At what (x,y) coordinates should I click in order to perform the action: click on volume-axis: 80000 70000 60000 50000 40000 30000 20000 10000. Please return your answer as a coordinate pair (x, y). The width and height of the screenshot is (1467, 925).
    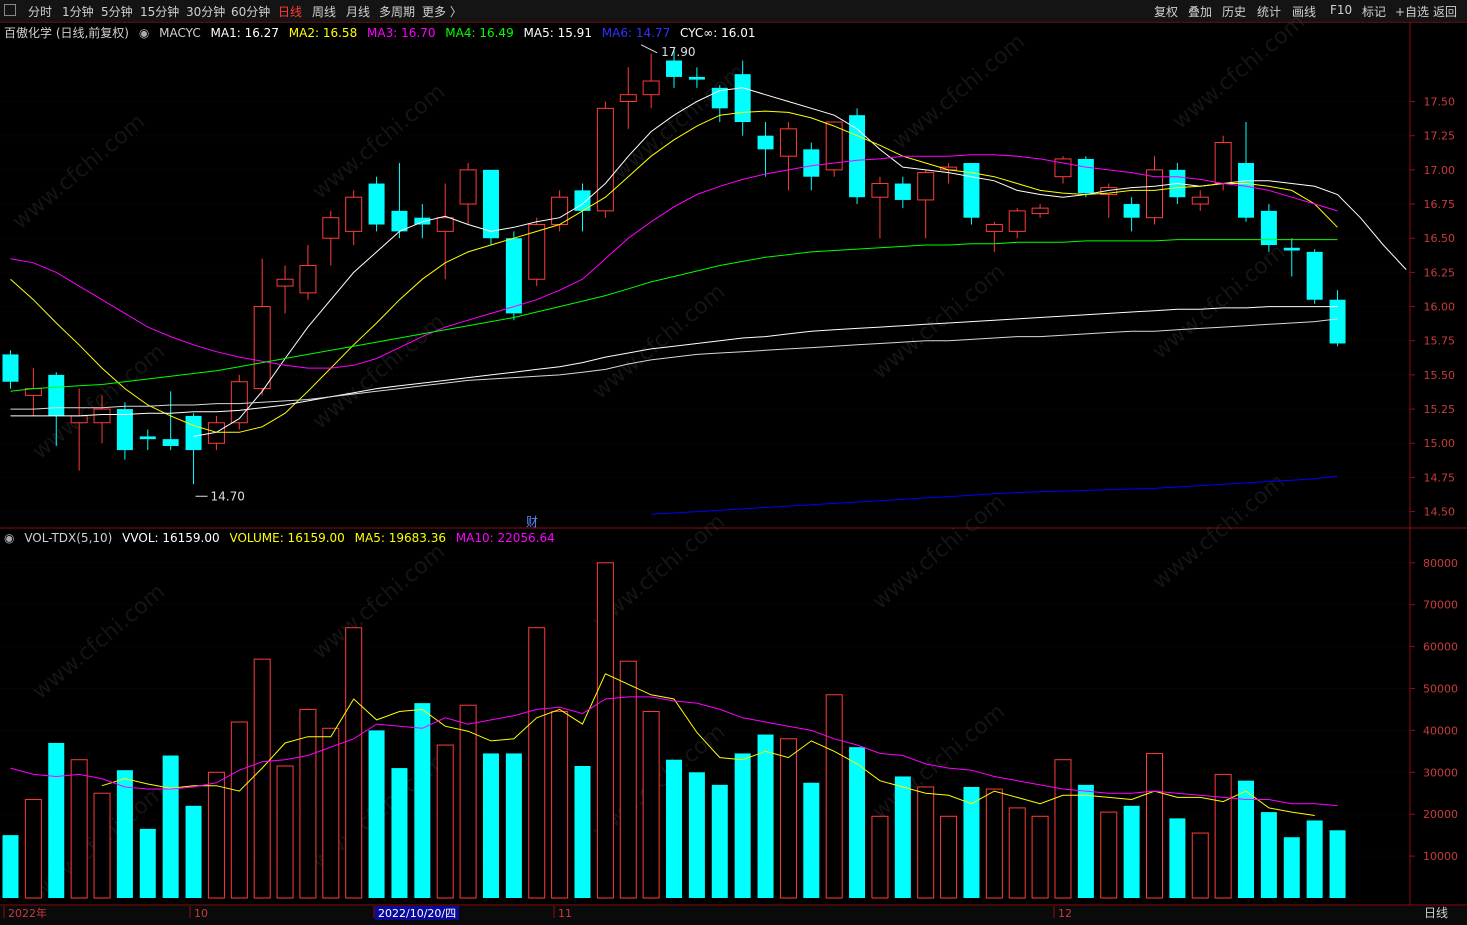
    Looking at the image, I should click on (1434, 710).